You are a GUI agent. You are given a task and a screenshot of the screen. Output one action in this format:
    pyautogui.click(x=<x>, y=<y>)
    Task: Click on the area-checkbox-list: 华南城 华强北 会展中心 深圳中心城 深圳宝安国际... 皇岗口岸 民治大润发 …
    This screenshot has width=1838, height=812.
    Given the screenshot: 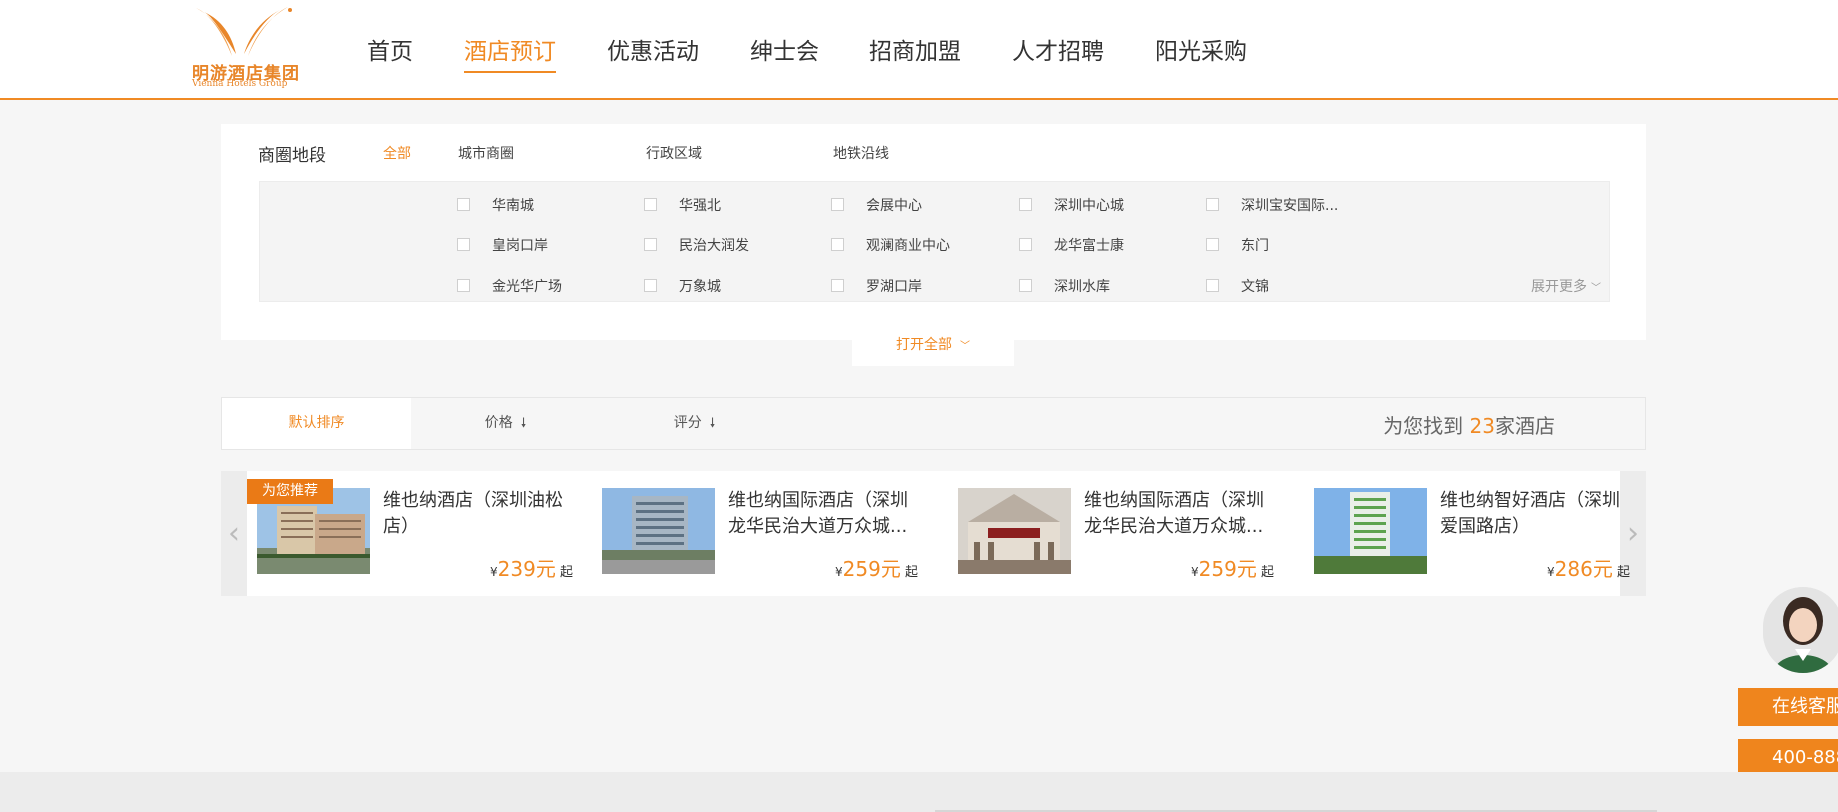 What is the action you would take?
    pyautogui.click(x=934, y=241)
    